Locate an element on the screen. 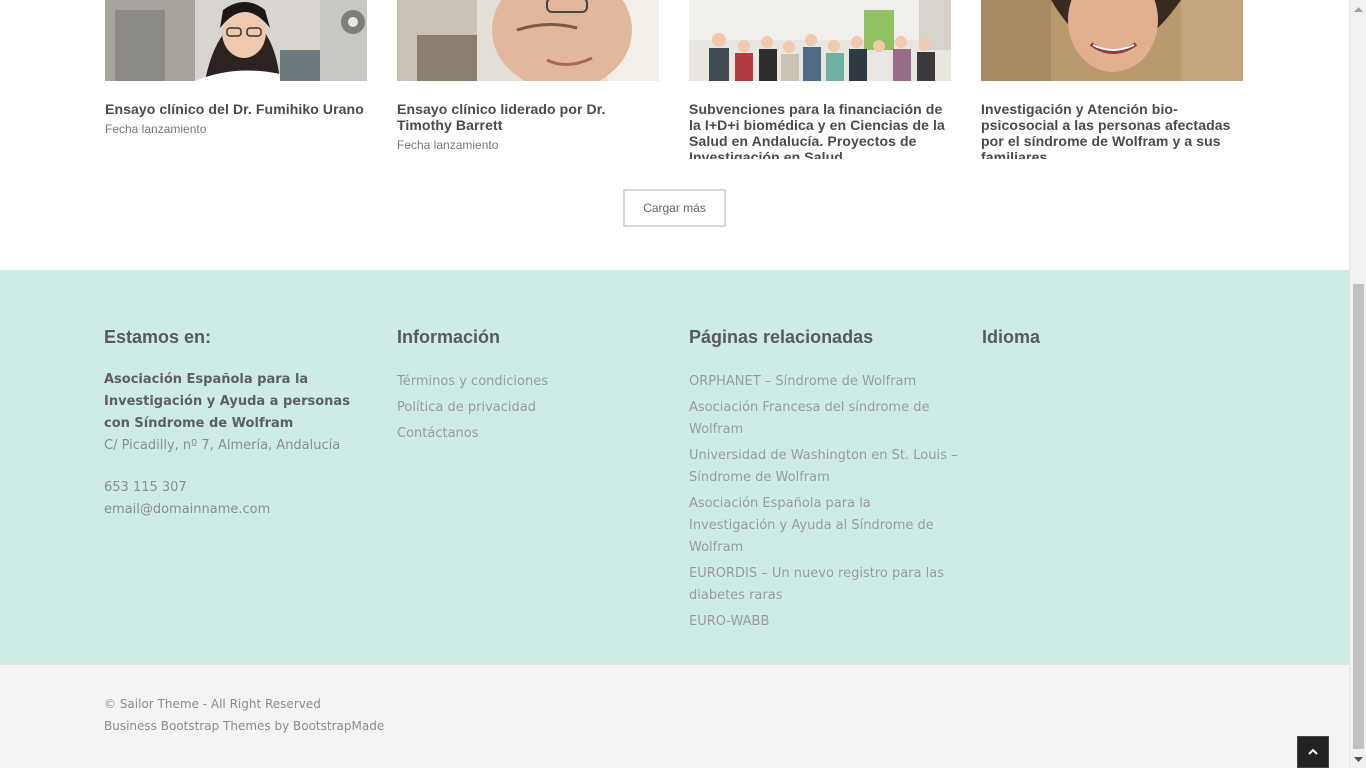 This screenshot has height=768, width=1366. footer-heading: Estamos en: is located at coordinates (158, 337).